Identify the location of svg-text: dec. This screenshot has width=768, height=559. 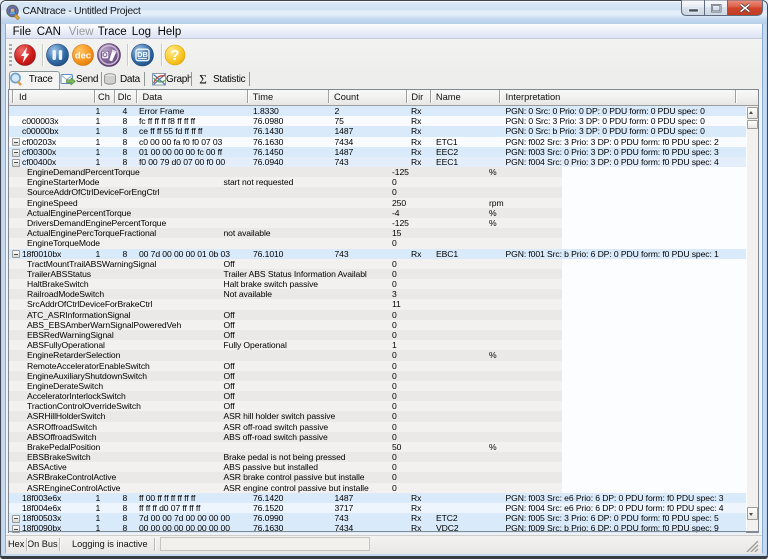
(83, 54).